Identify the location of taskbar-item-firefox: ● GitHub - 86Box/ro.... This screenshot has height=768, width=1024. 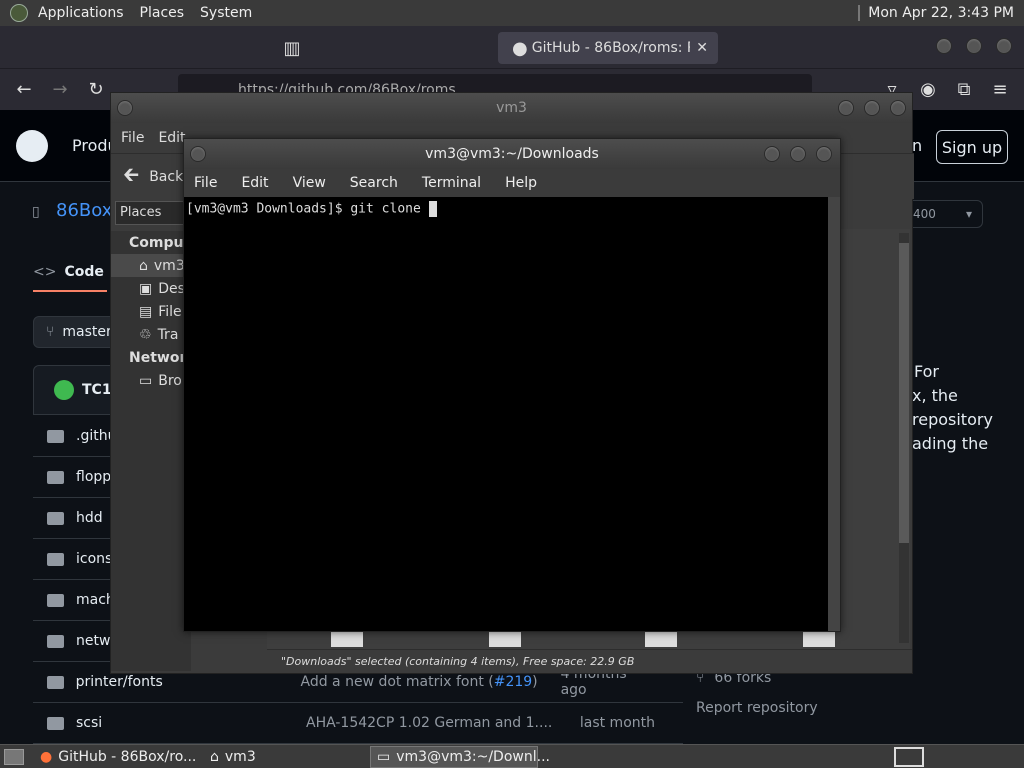
(117, 757).